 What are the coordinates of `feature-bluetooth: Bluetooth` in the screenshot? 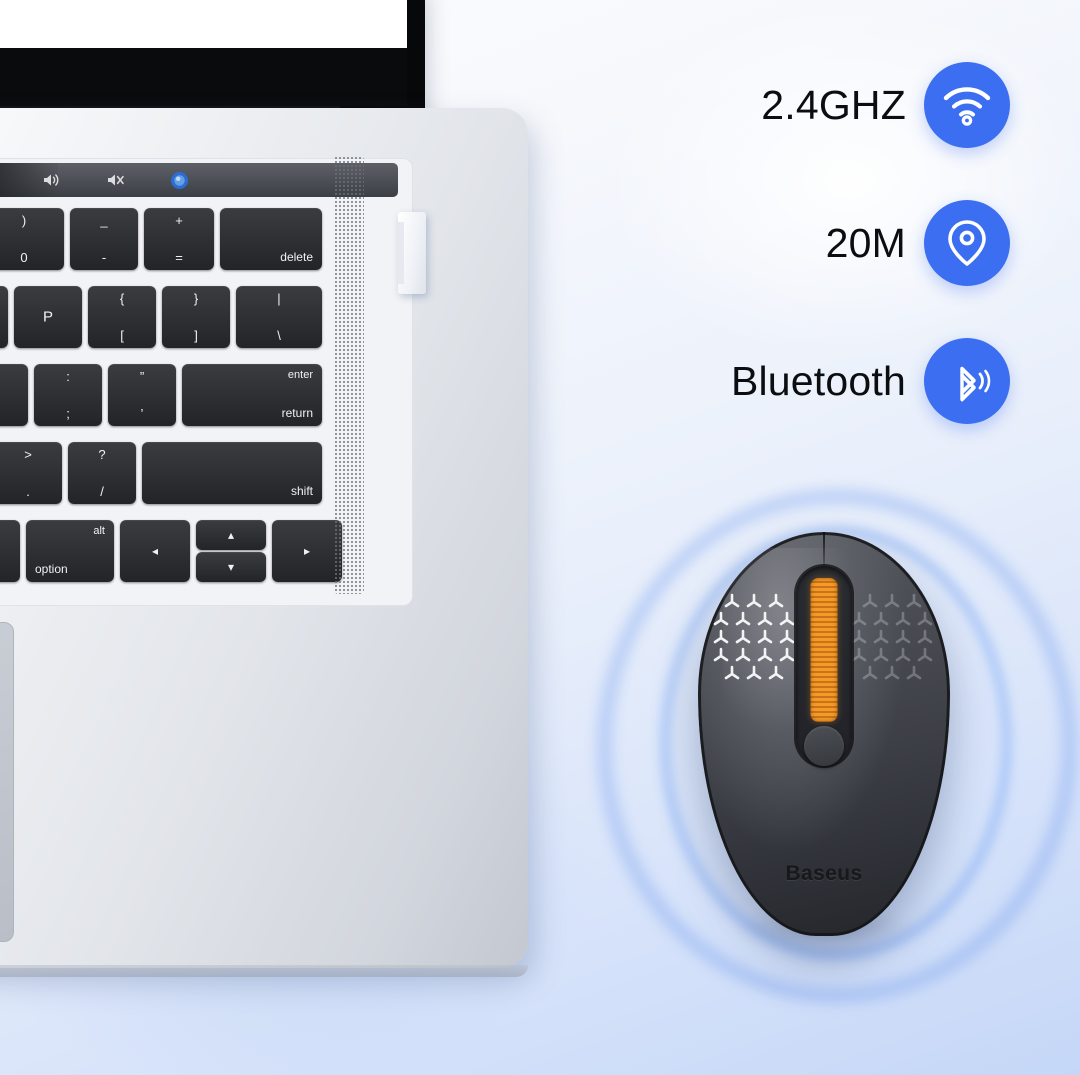 It's located at (840, 381).